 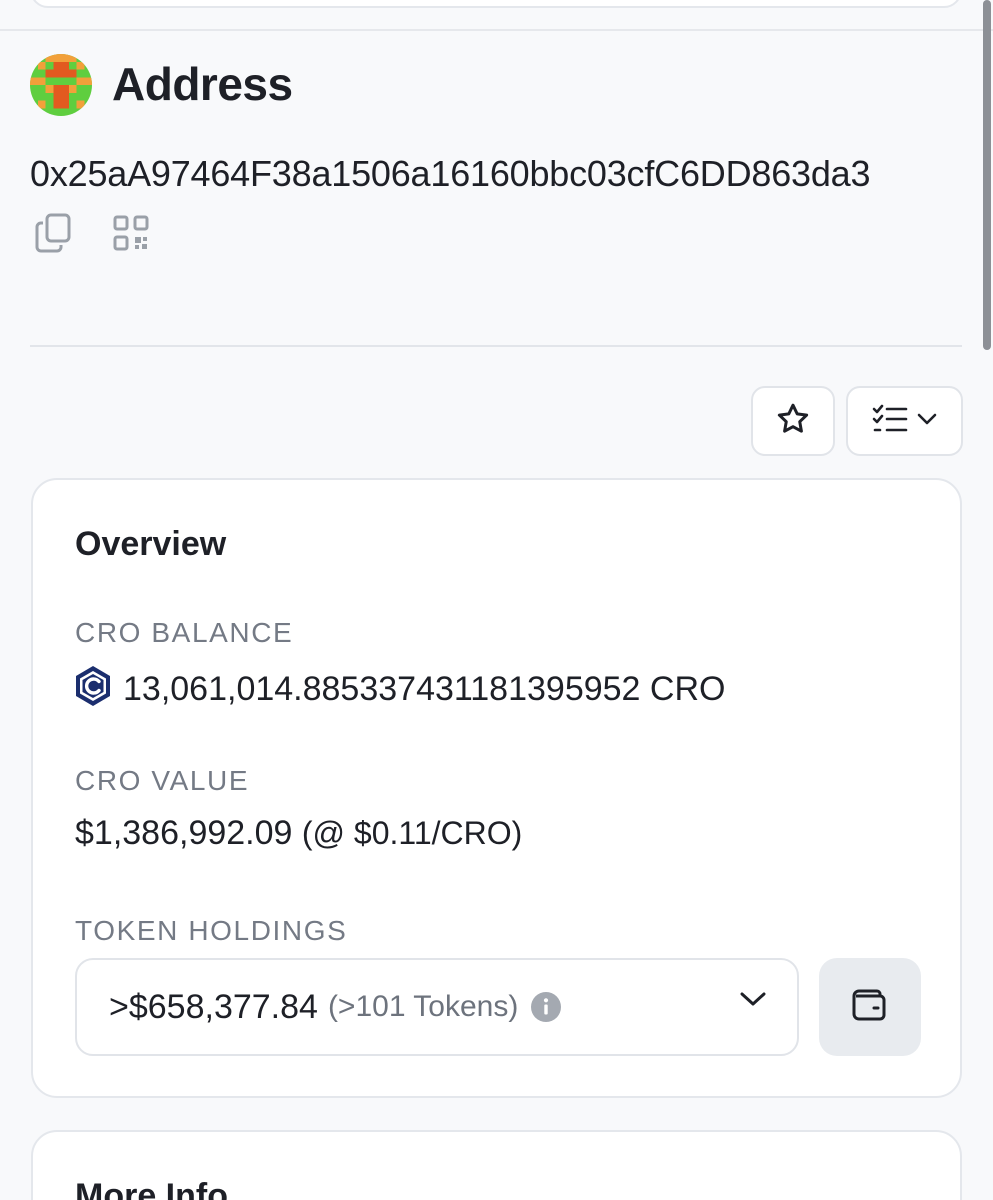 What do you see at coordinates (184, 632) in the screenshot?
I see `cro-balance-label: CRO BALANCE` at bounding box center [184, 632].